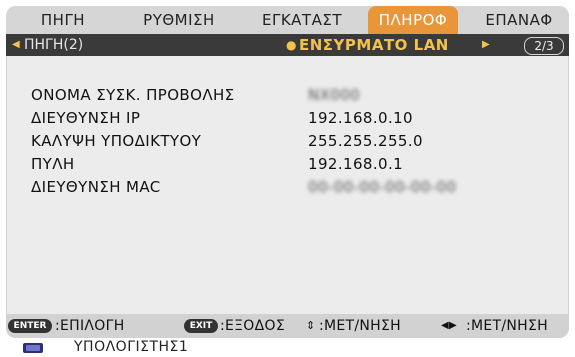  What do you see at coordinates (16, 45) in the screenshot?
I see `left-arrow-icon: ◀` at bounding box center [16, 45].